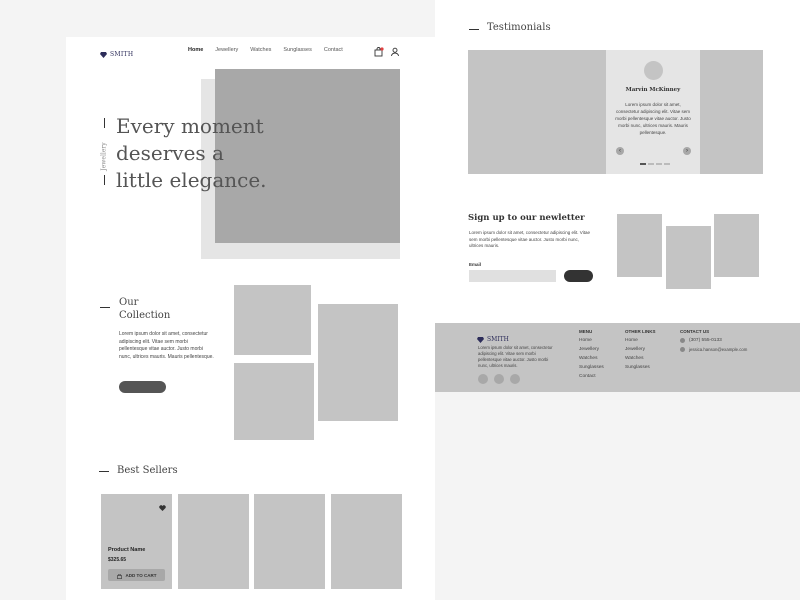 The width and height of the screenshot is (800, 600). I want to click on testimonials-dash, so click(474, 29).